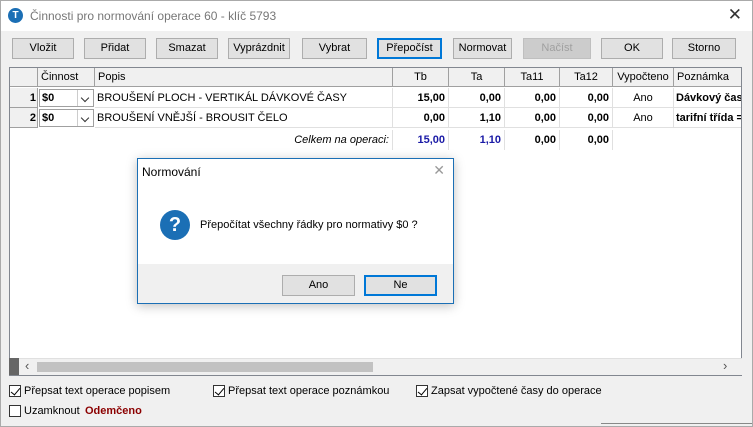 The height and width of the screenshot is (427, 753). Describe the element at coordinates (334, 48) in the screenshot. I see `vybrat-button: Vybrat` at that location.